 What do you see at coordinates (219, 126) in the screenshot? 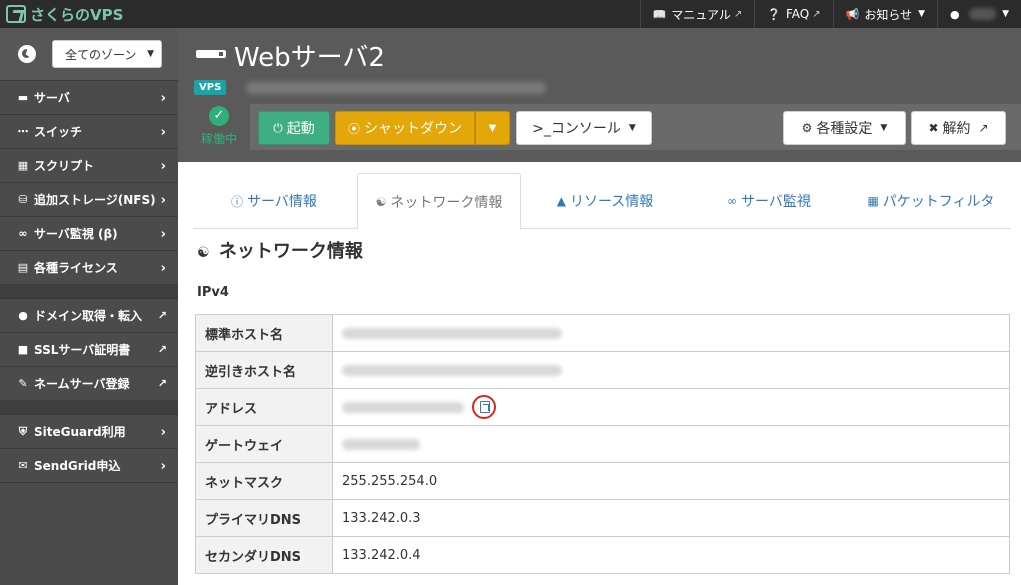
I see `status-indicator: ✓ 稼働中` at bounding box center [219, 126].